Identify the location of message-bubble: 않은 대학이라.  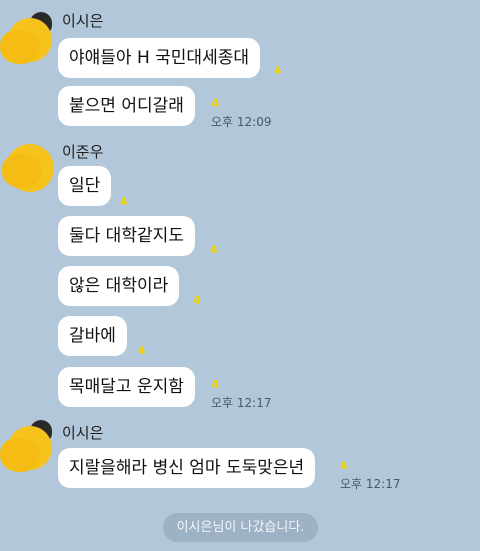
(119, 286).